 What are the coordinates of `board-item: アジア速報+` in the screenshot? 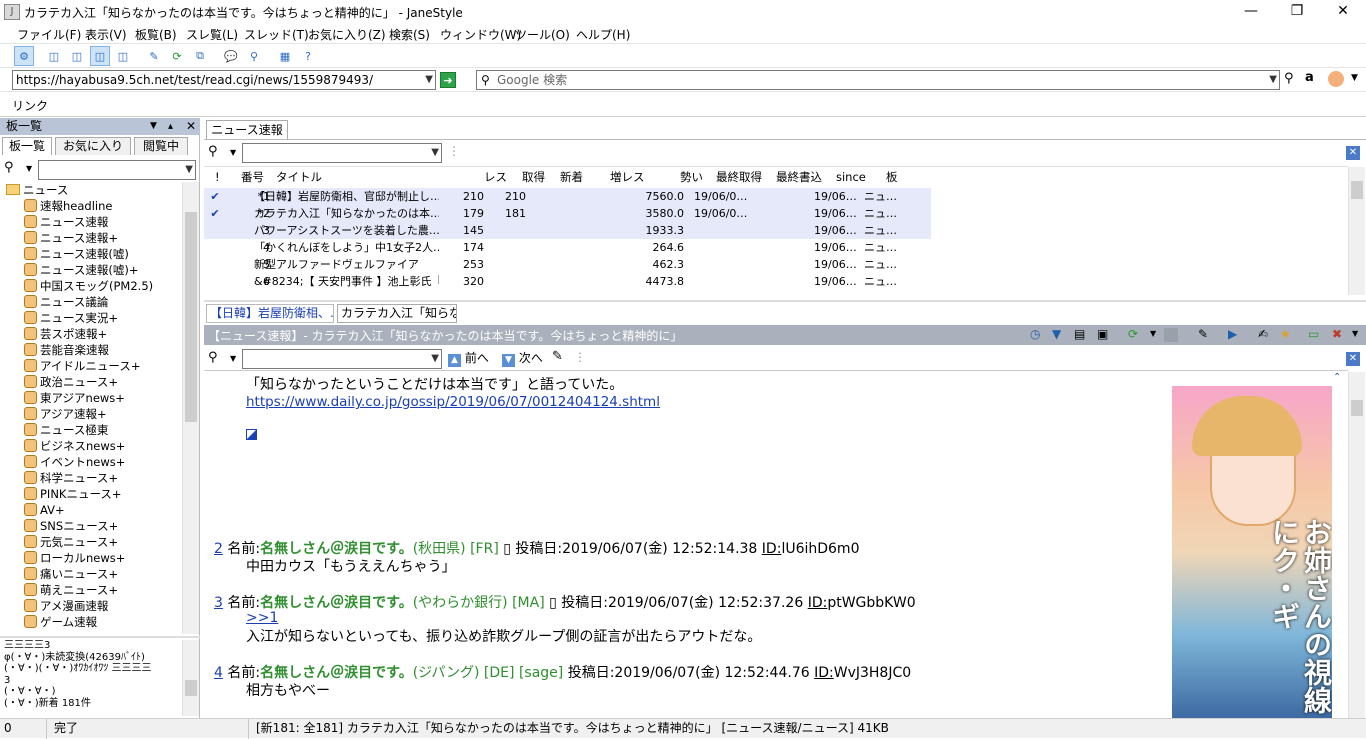 It's located at (116, 414).